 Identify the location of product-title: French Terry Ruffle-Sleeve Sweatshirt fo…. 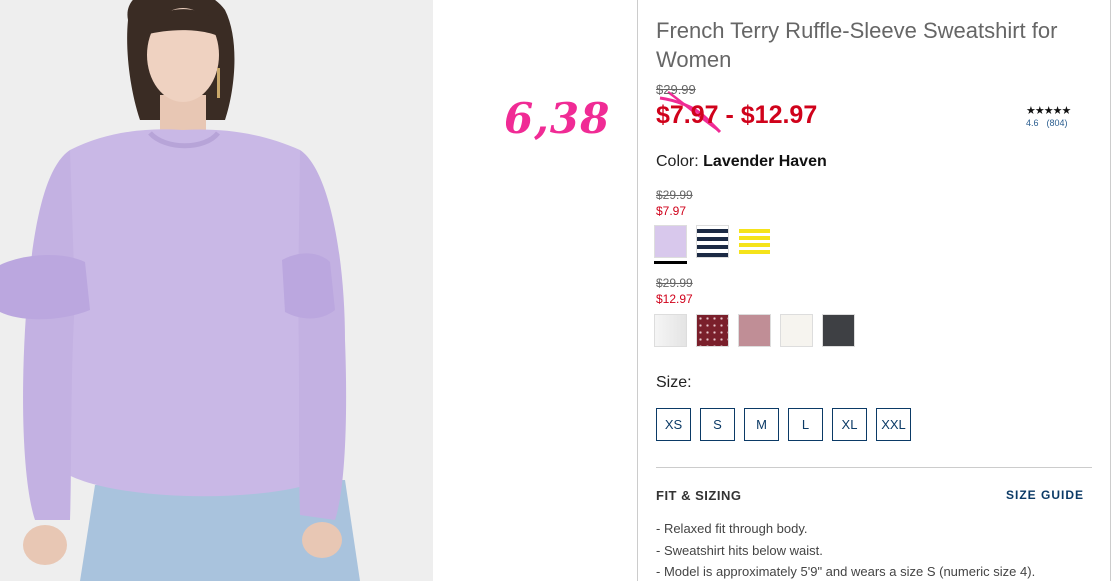
(857, 45).